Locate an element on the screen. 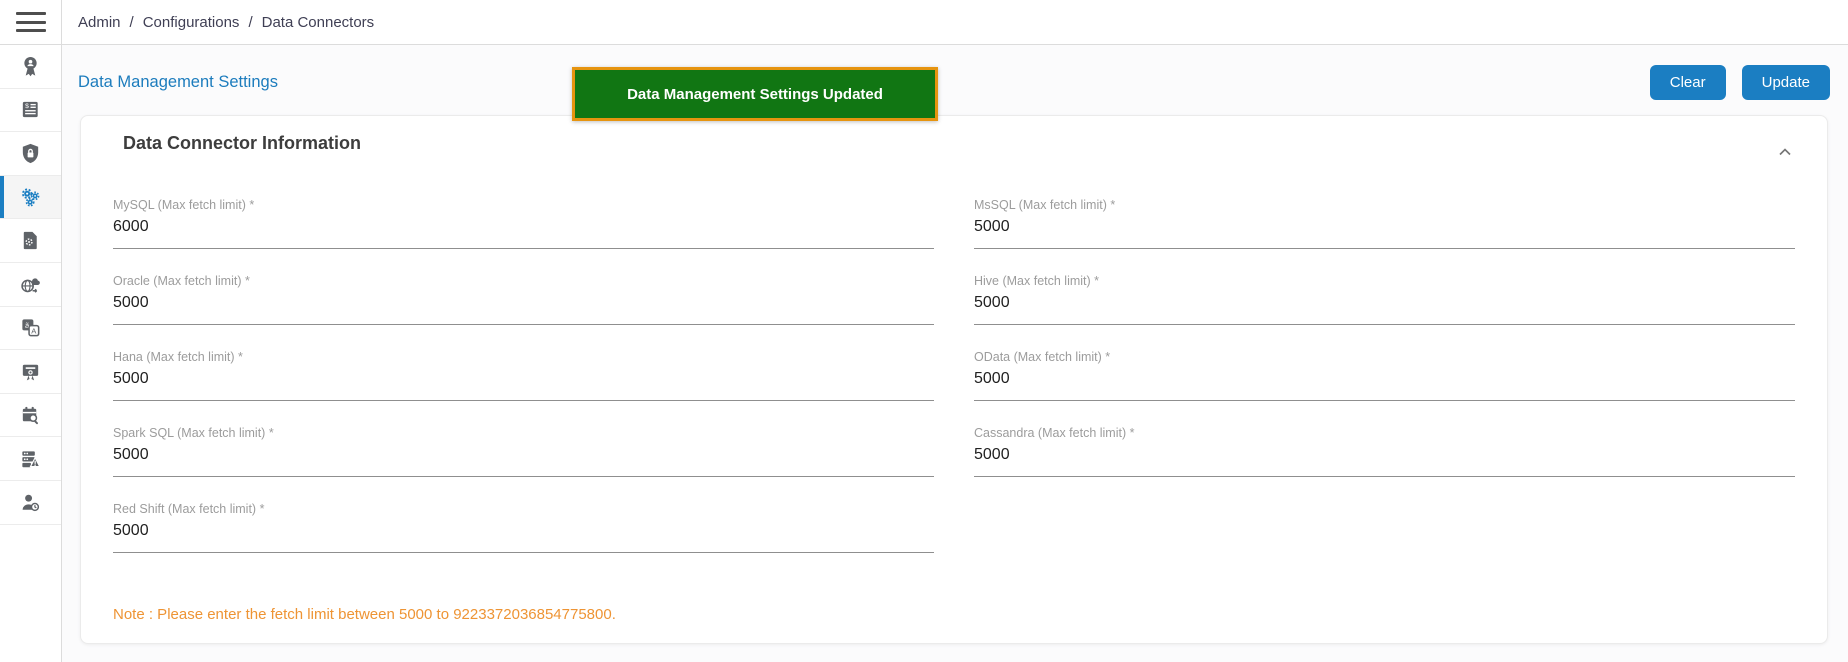 The image size is (1848, 662). breadcrumb-configurations: Configurations is located at coordinates (191, 22).